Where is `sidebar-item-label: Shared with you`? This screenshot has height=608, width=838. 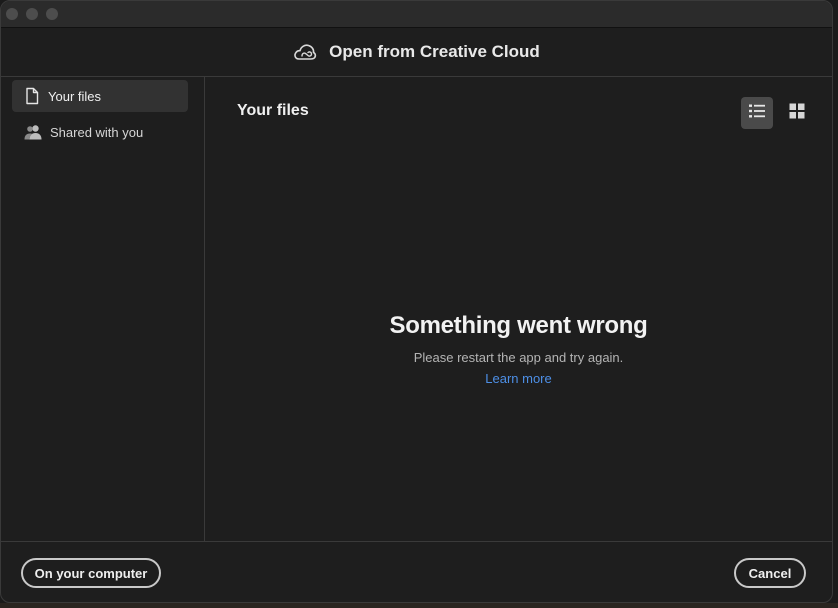
sidebar-item-label: Shared with you is located at coordinates (97, 132).